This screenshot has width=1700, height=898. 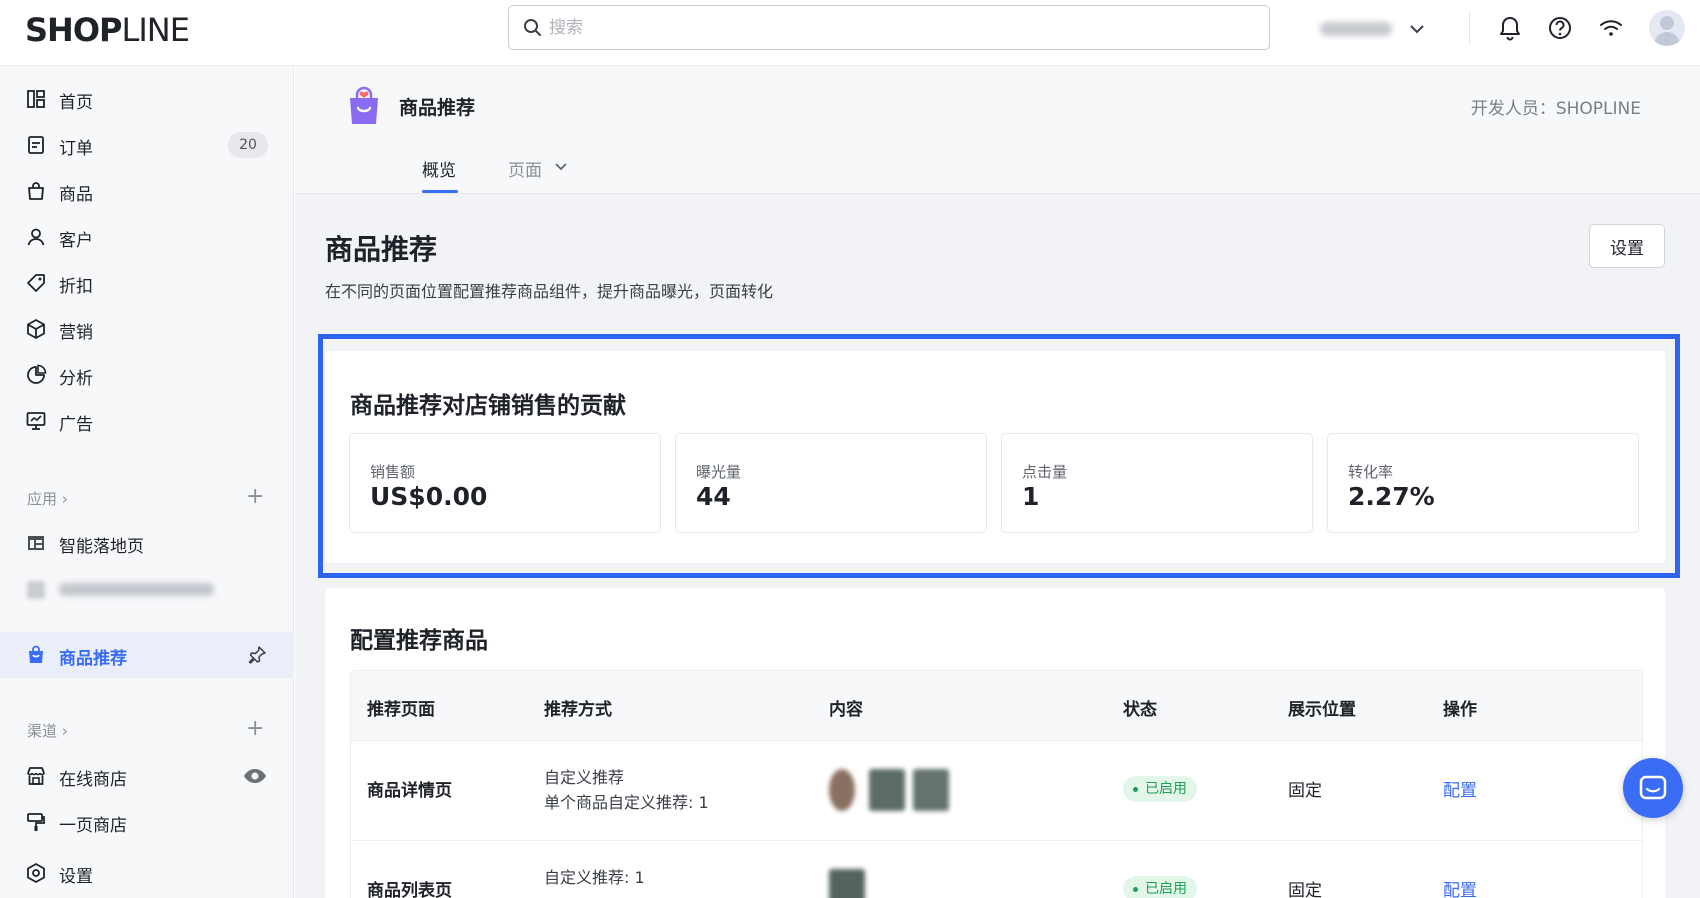 What do you see at coordinates (255, 776) in the screenshot?
I see `eye-icon` at bounding box center [255, 776].